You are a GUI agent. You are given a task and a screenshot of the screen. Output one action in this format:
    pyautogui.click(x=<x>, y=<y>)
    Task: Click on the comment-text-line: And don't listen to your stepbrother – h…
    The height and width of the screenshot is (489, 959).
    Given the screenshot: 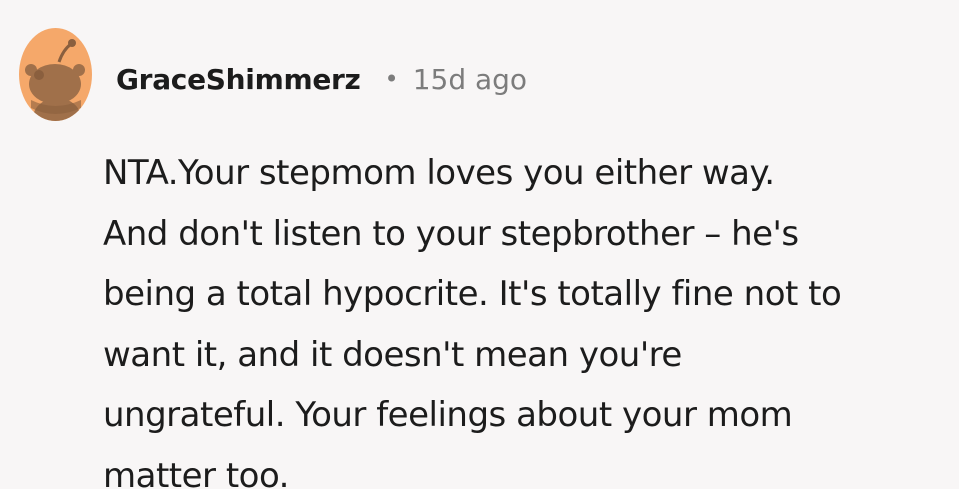 What is the action you would take?
    pyautogui.click(x=451, y=233)
    